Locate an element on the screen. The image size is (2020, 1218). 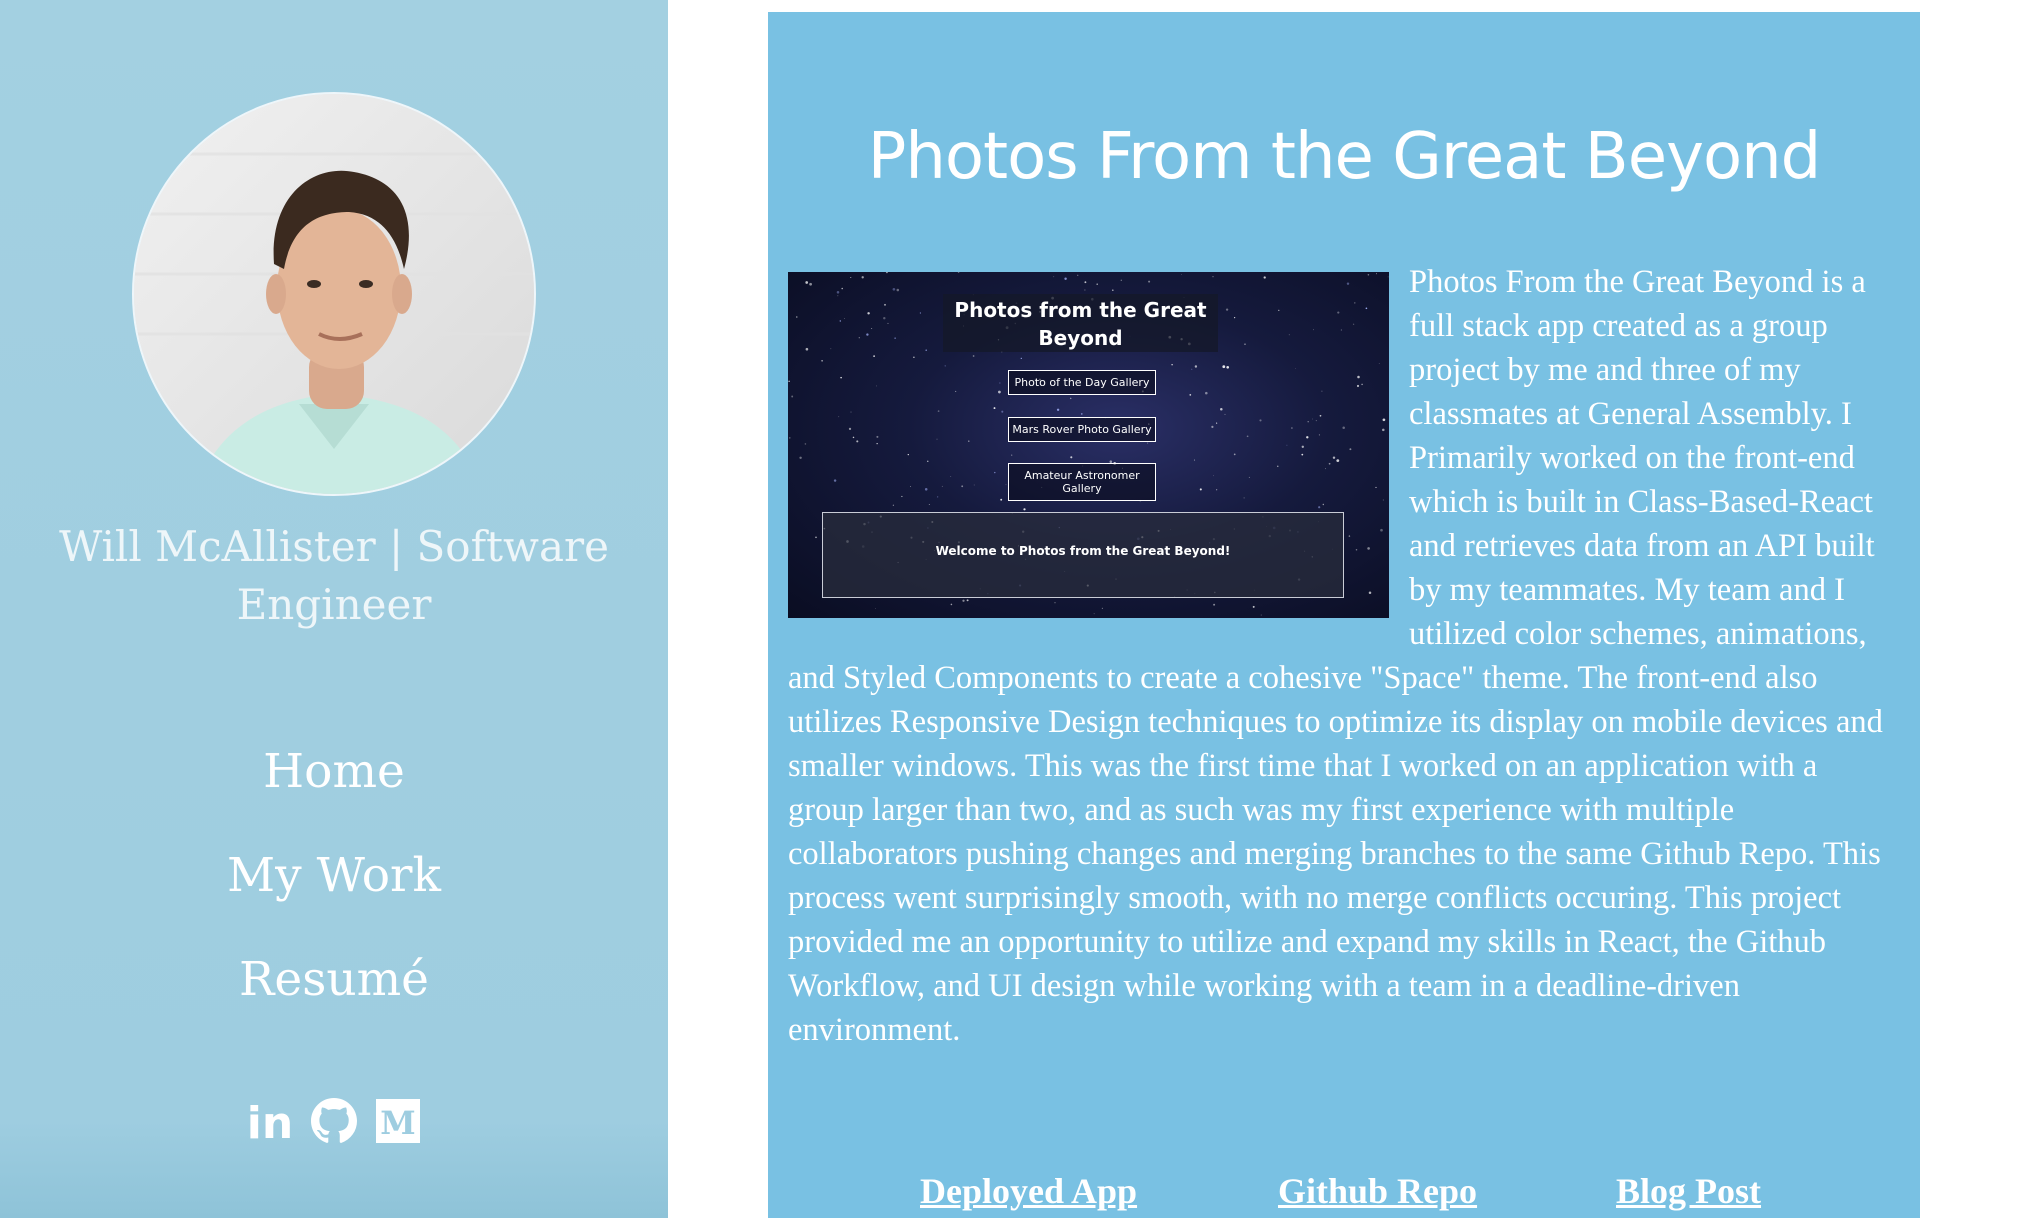
nav-my-work: My Work is located at coordinates (334, 876).